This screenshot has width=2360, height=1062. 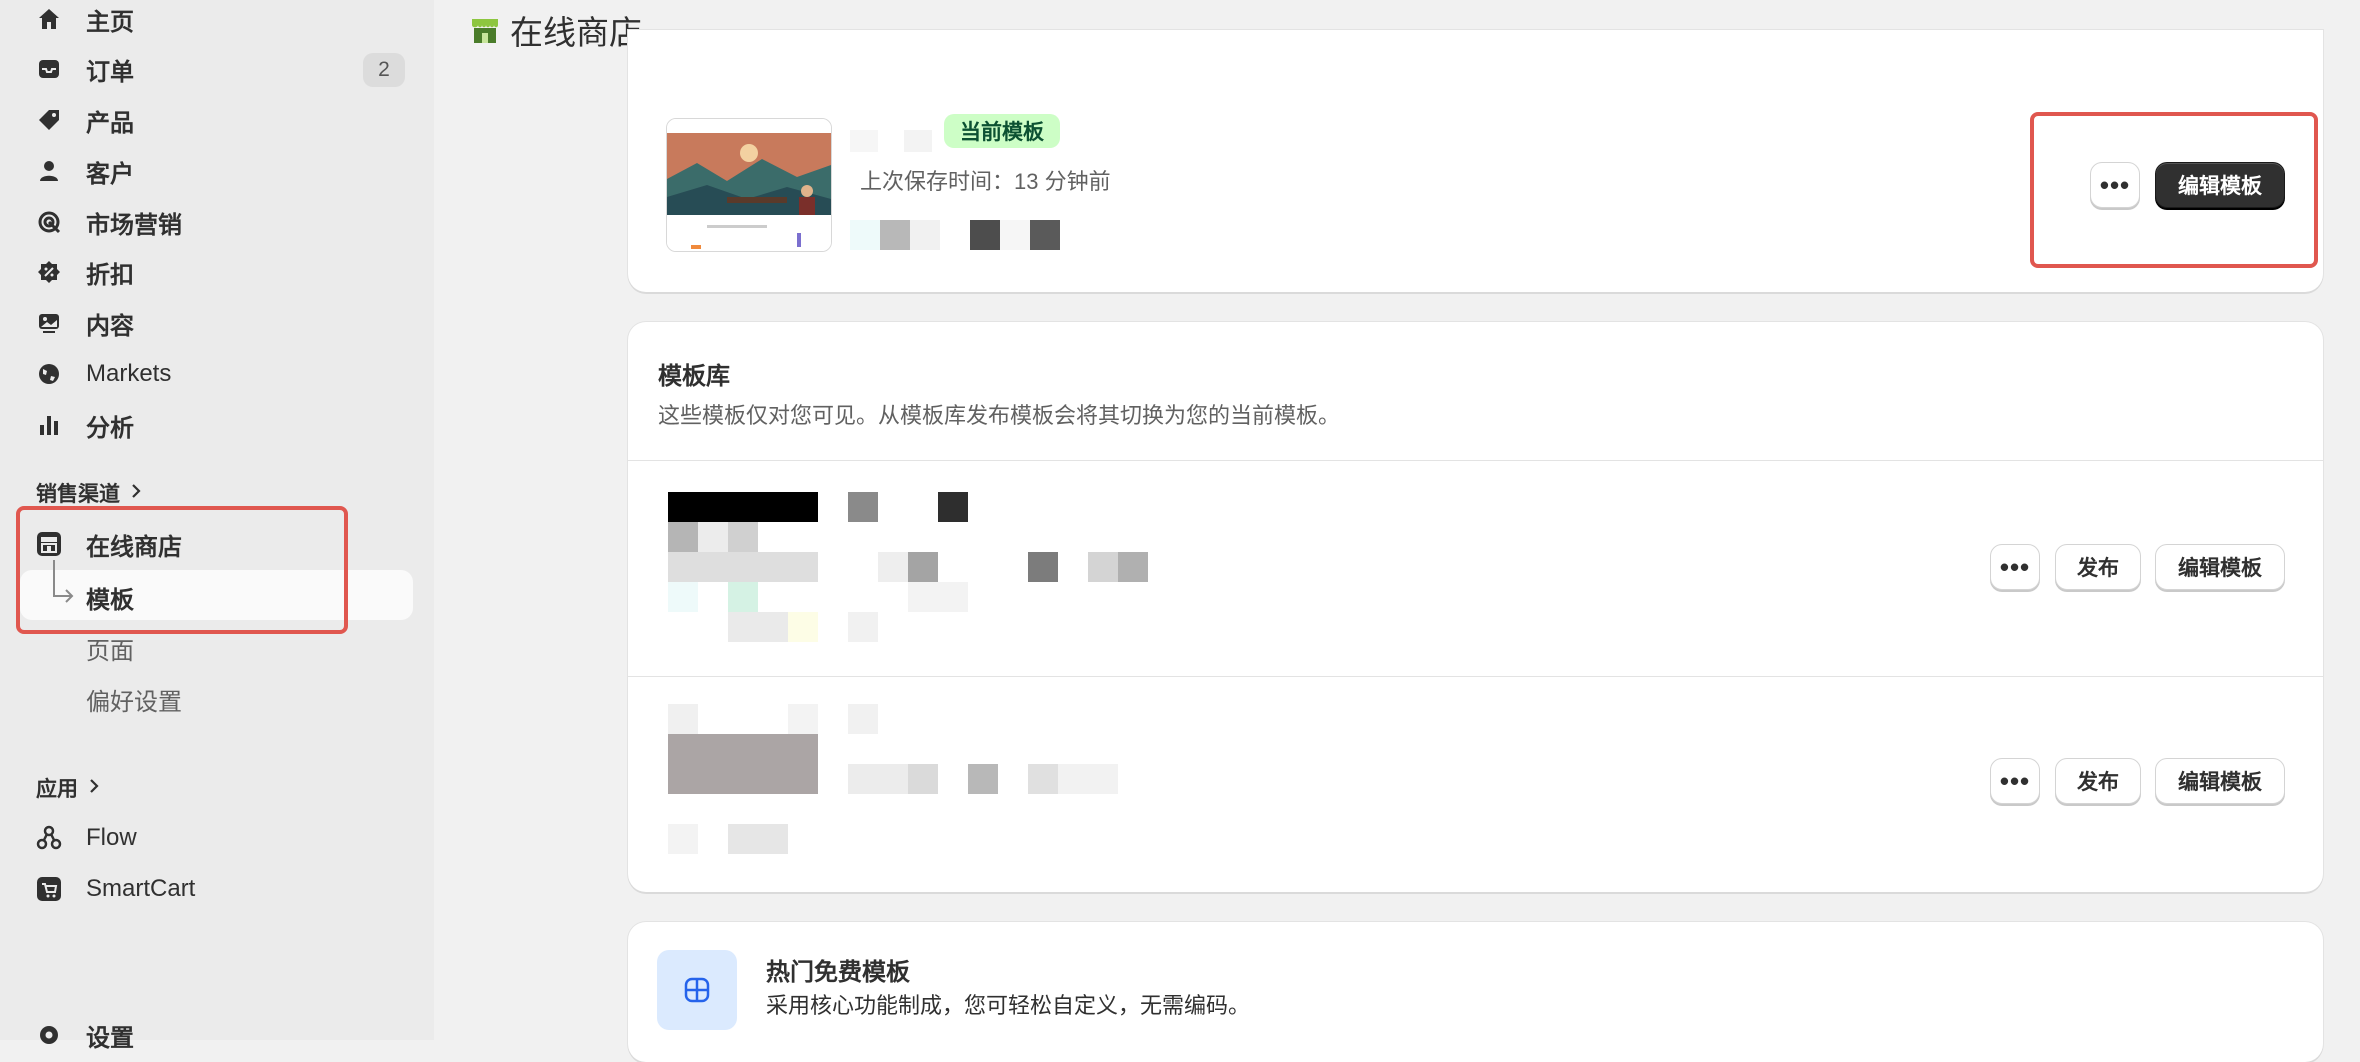 What do you see at coordinates (49, 838) in the screenshot?
I see `flow-app-icon` at bounding box center [49, 838].